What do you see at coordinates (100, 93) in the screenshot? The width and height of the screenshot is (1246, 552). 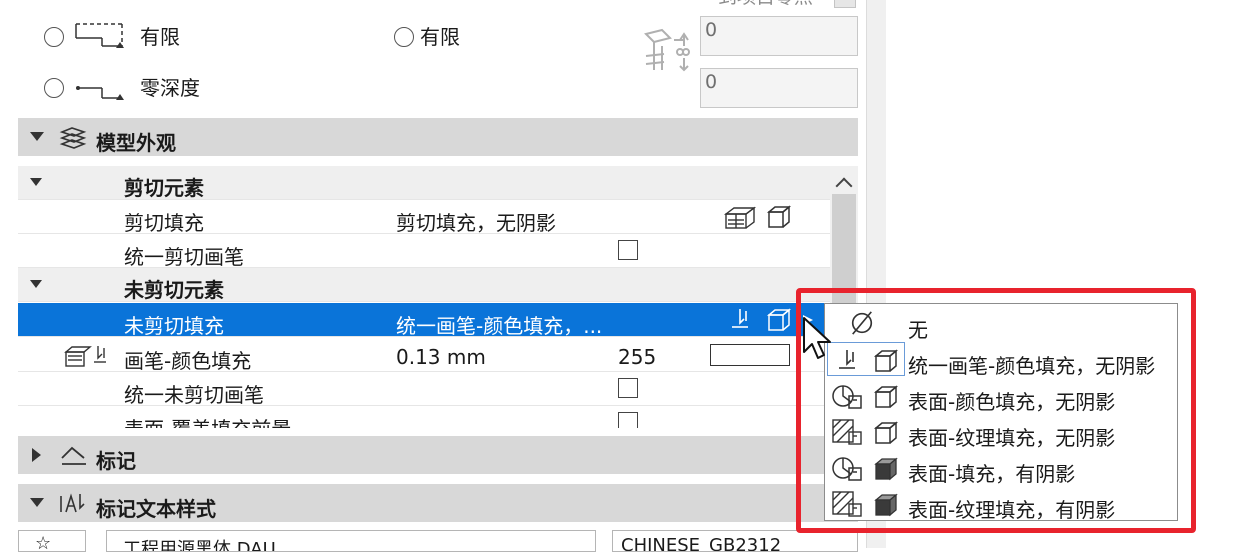 I see `zero-depth-icon` at bounding box center [100, 93].